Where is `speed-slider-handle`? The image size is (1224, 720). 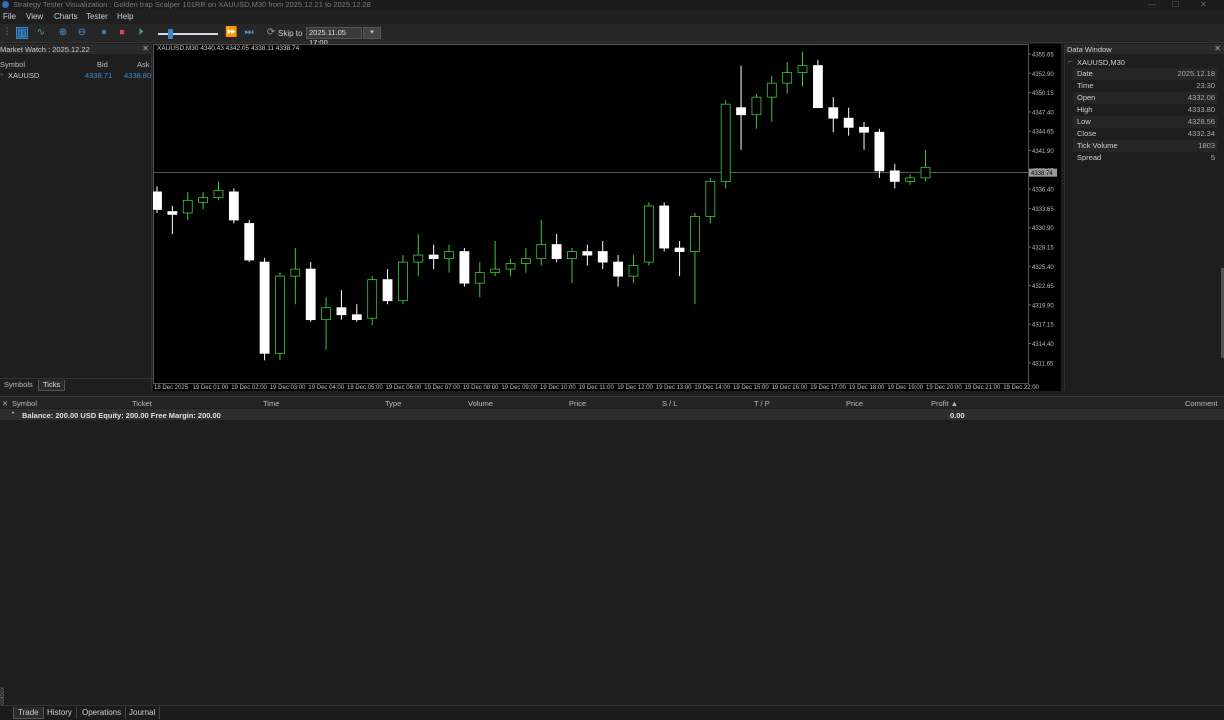 speed-slider-handle is located at coordinates (170, 34).